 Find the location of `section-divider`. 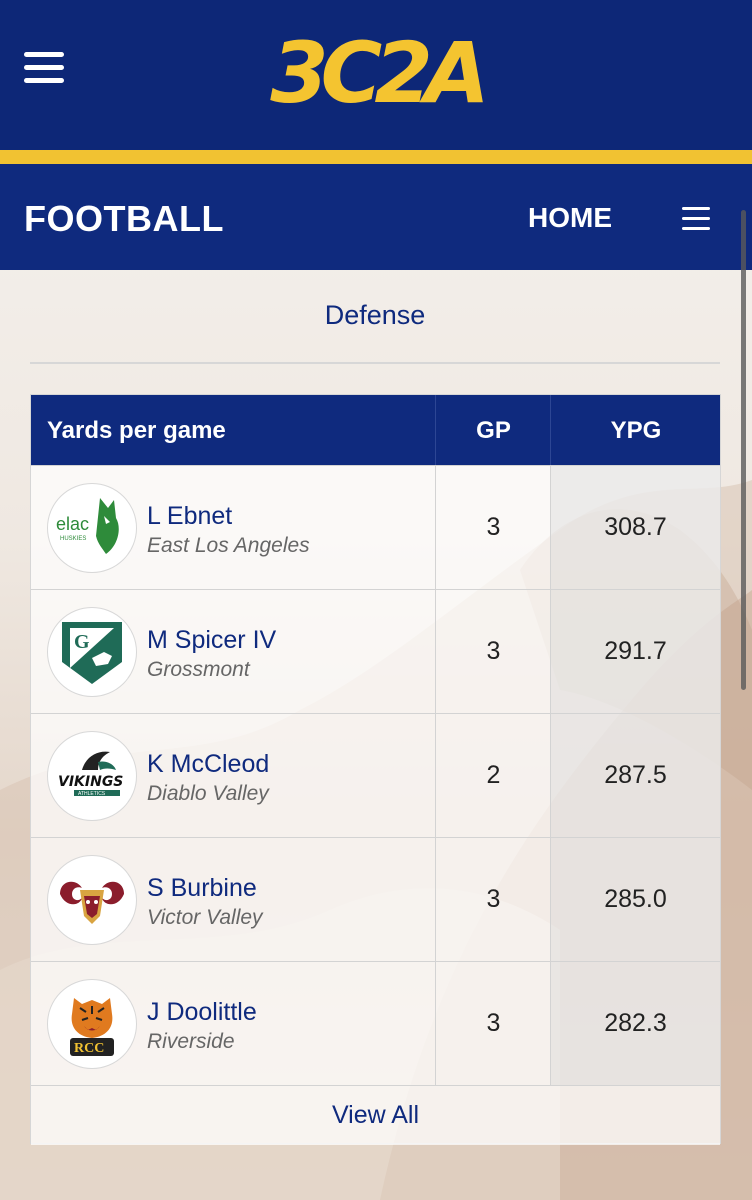

section-divider is located at coordinates (375, 363).